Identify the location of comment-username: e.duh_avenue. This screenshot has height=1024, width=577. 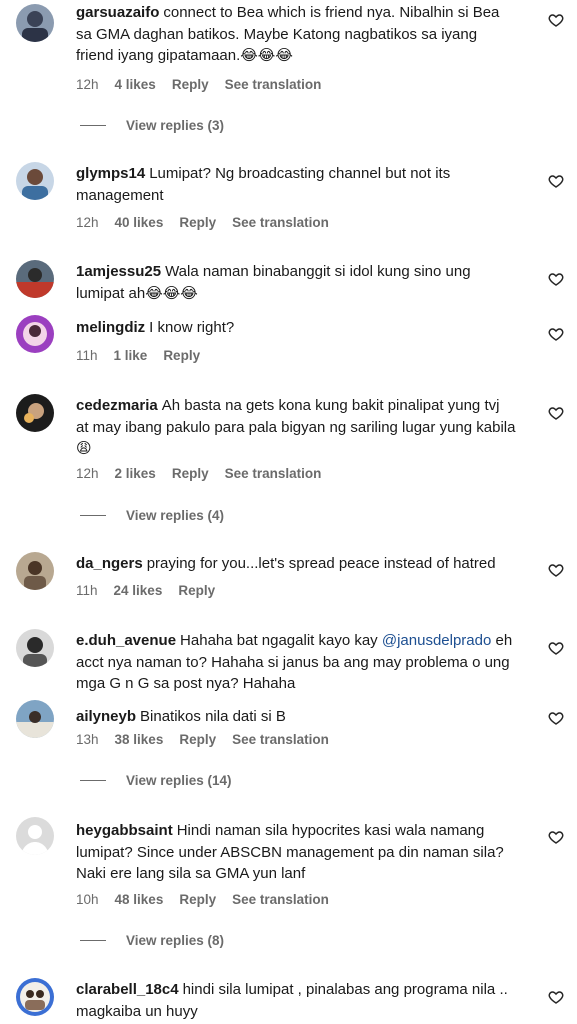
(126, 640).